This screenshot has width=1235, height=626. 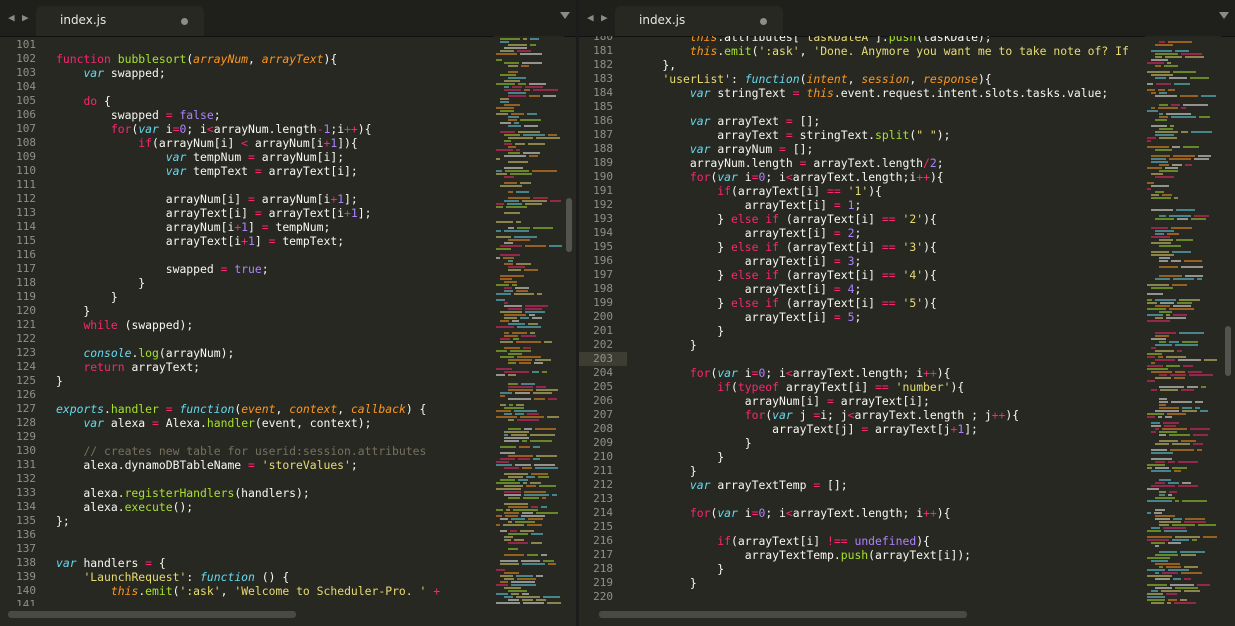 I want to click on code-line: while (swapped);, so click(x=248, y=325).